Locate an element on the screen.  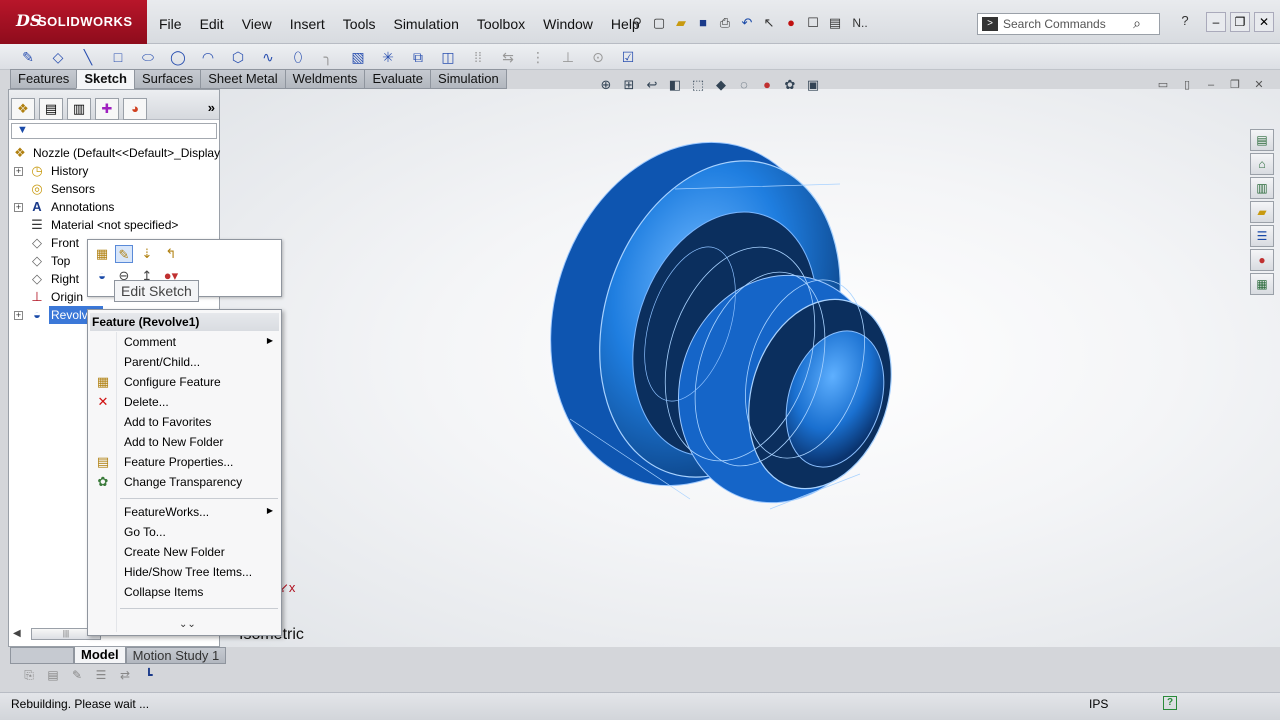
minimize-button: – is located at coordinates (1216, 22).